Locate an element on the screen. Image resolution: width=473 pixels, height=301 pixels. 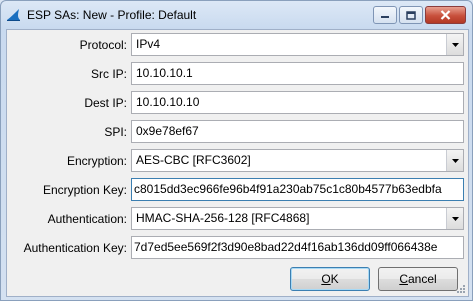
maximize-button is located at coordinates (411, 15).